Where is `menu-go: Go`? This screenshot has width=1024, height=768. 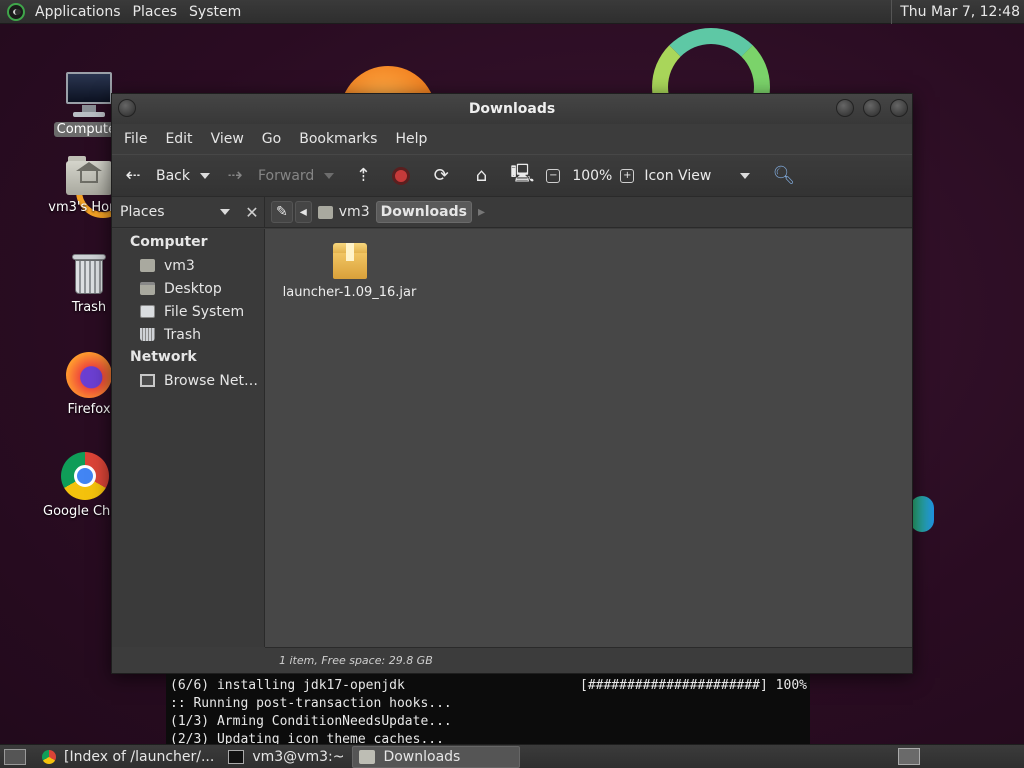 menu-go: Go is located at coordinates (271, 139).